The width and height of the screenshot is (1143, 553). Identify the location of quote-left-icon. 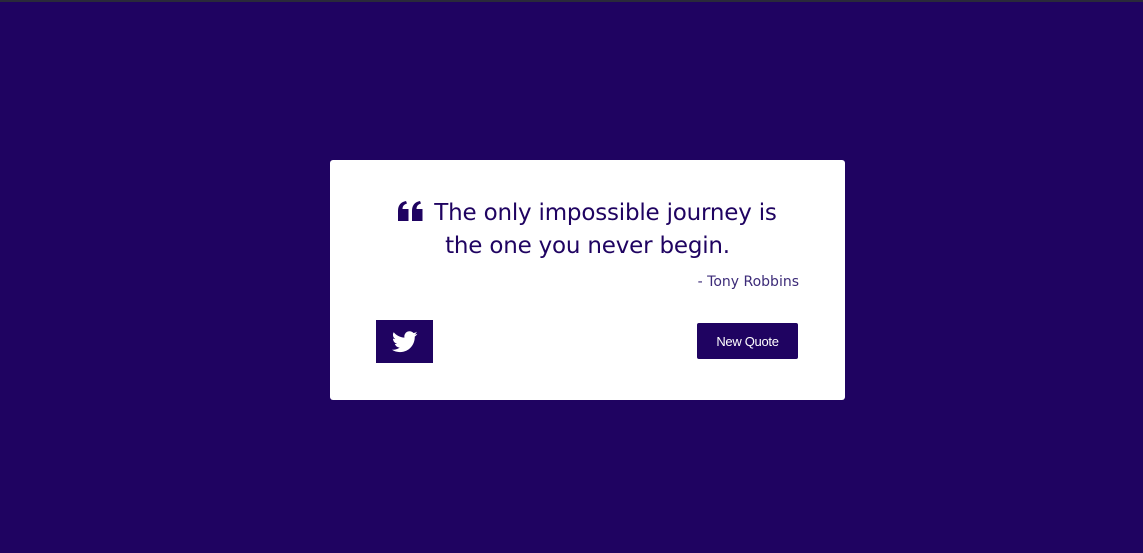
(410, 211).